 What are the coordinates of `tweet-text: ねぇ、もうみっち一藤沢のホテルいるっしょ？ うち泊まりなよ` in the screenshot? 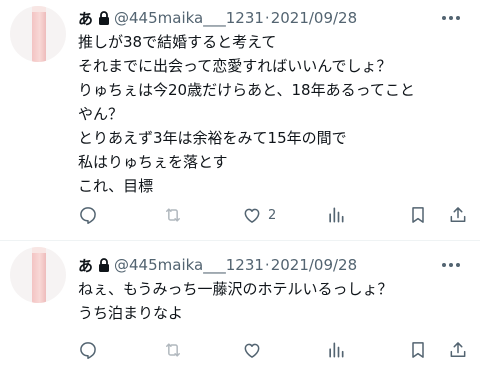 It's located at (274, 301).